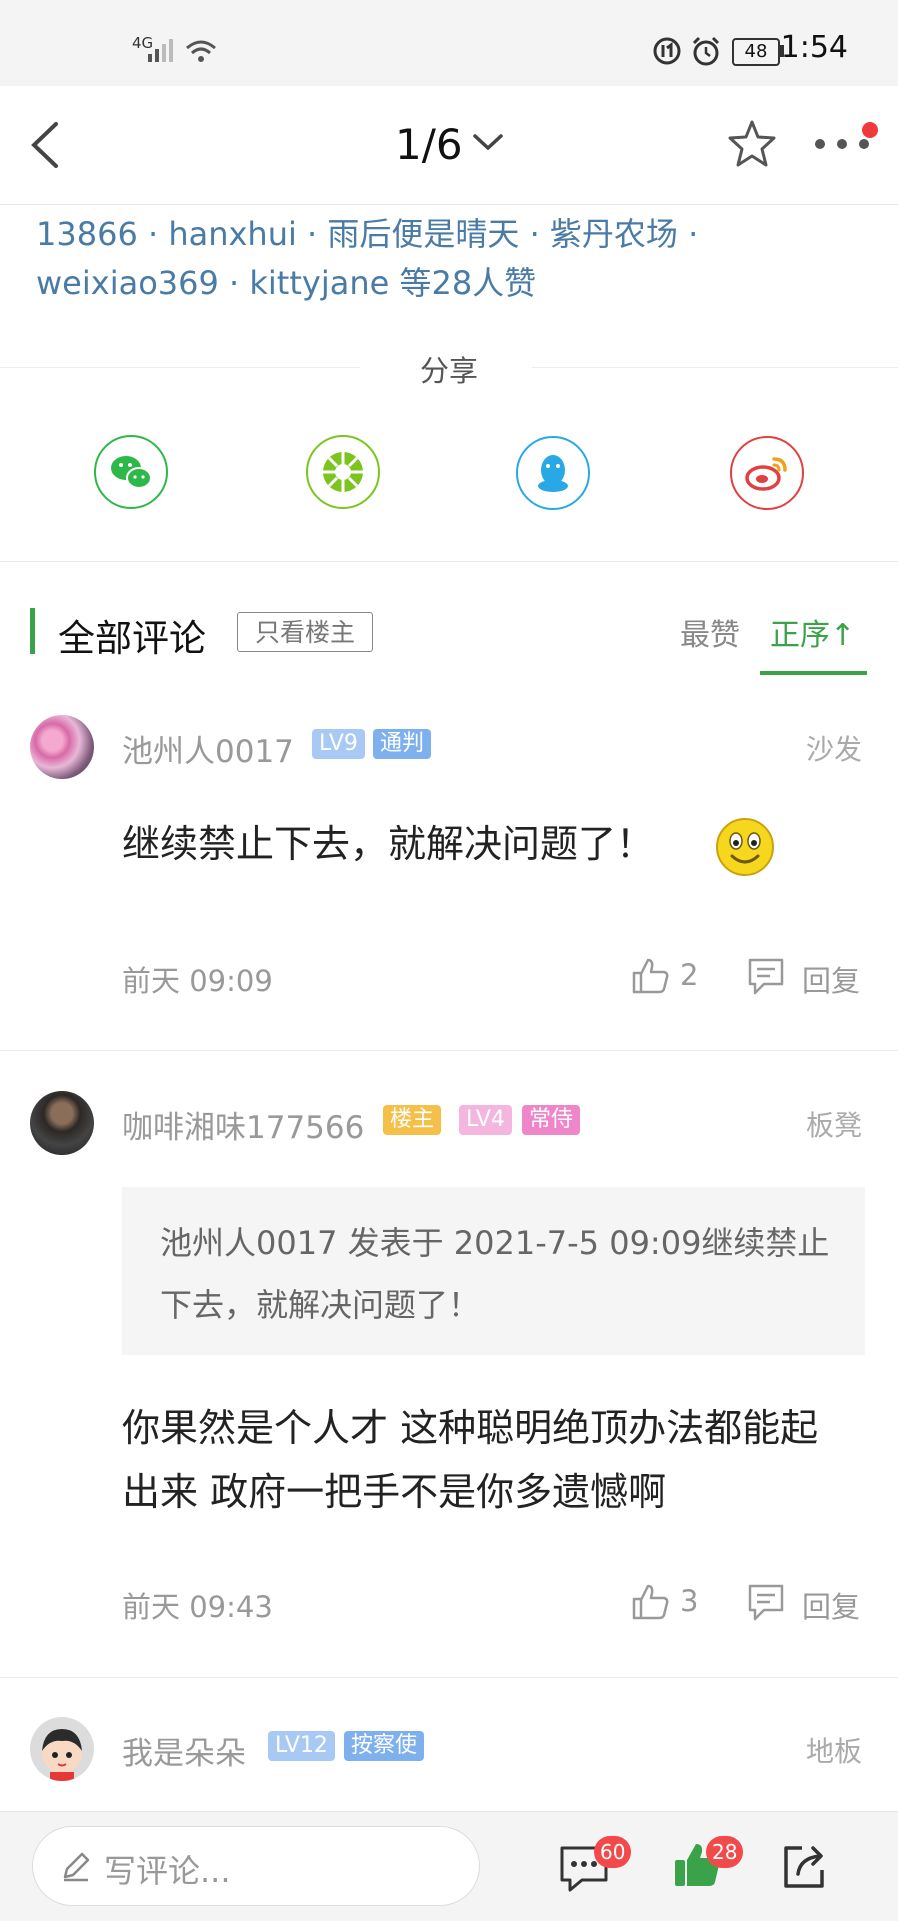 This screenshot has width=898, height=1921. I want to click on section-divider, so click(449, 561).